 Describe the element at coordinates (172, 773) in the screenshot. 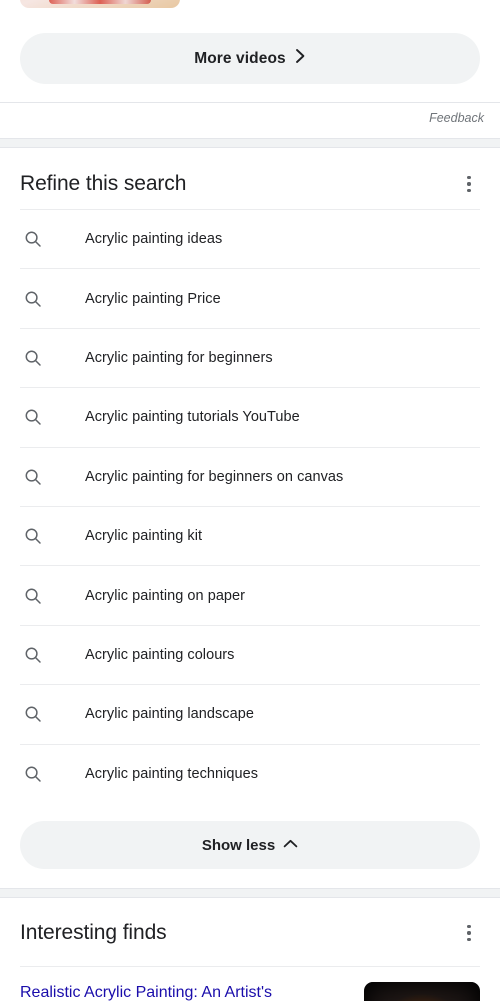

I see `refine-row-label: Acrylic painting techniques` at that location.